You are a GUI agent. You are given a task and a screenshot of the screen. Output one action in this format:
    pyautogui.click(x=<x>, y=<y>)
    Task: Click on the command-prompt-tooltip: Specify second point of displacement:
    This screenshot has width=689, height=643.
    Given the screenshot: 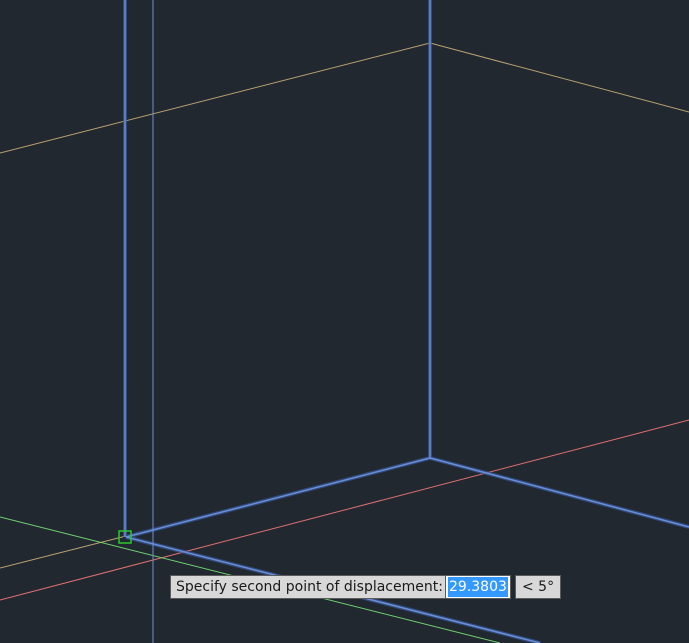 What is the action you would take?
    pyautogui.click(x=309, y=587)
    